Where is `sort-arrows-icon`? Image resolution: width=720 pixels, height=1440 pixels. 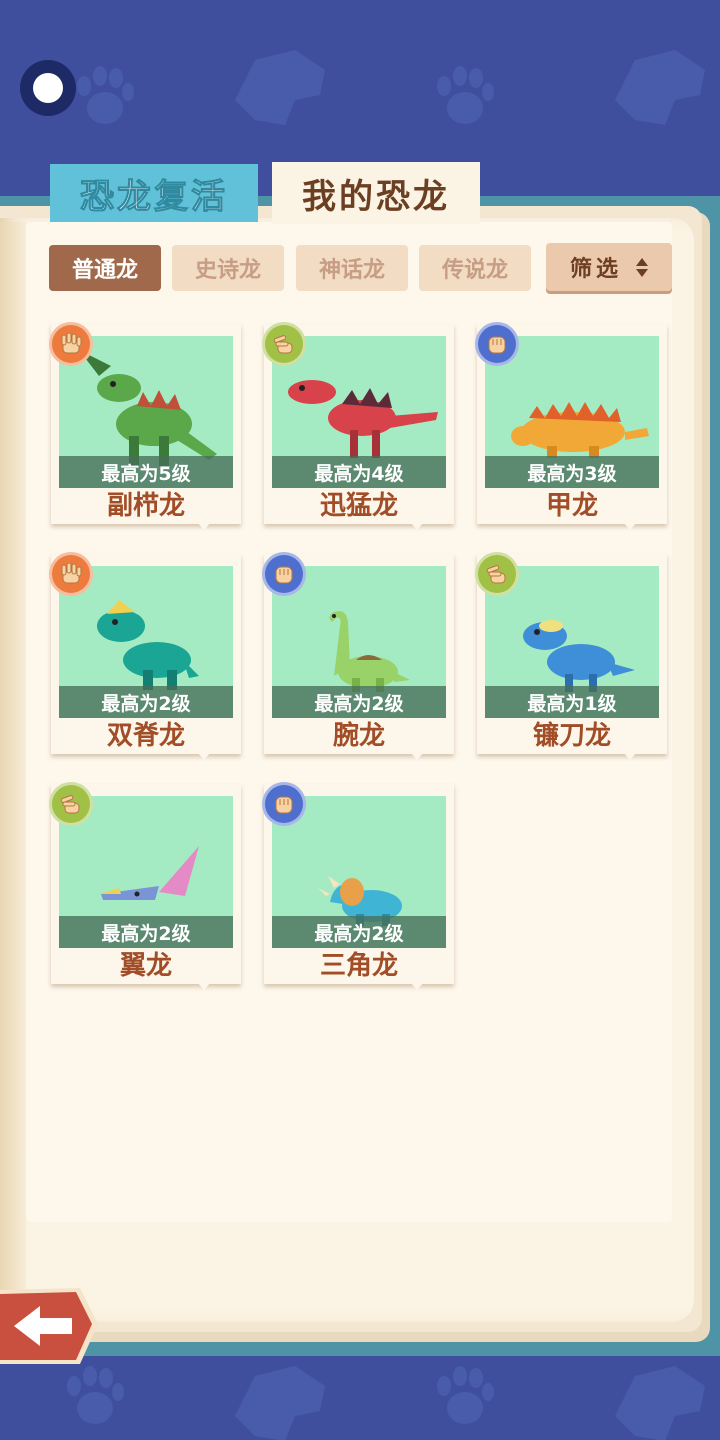
sort-arrows-icon is located at coordinates (642, 267).